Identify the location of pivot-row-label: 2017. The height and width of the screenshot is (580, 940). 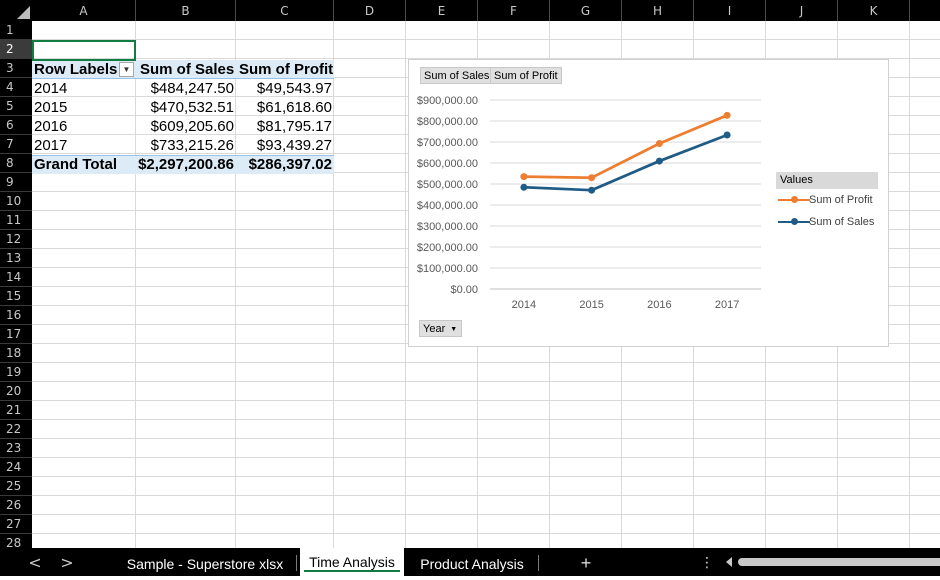
(50, 145).